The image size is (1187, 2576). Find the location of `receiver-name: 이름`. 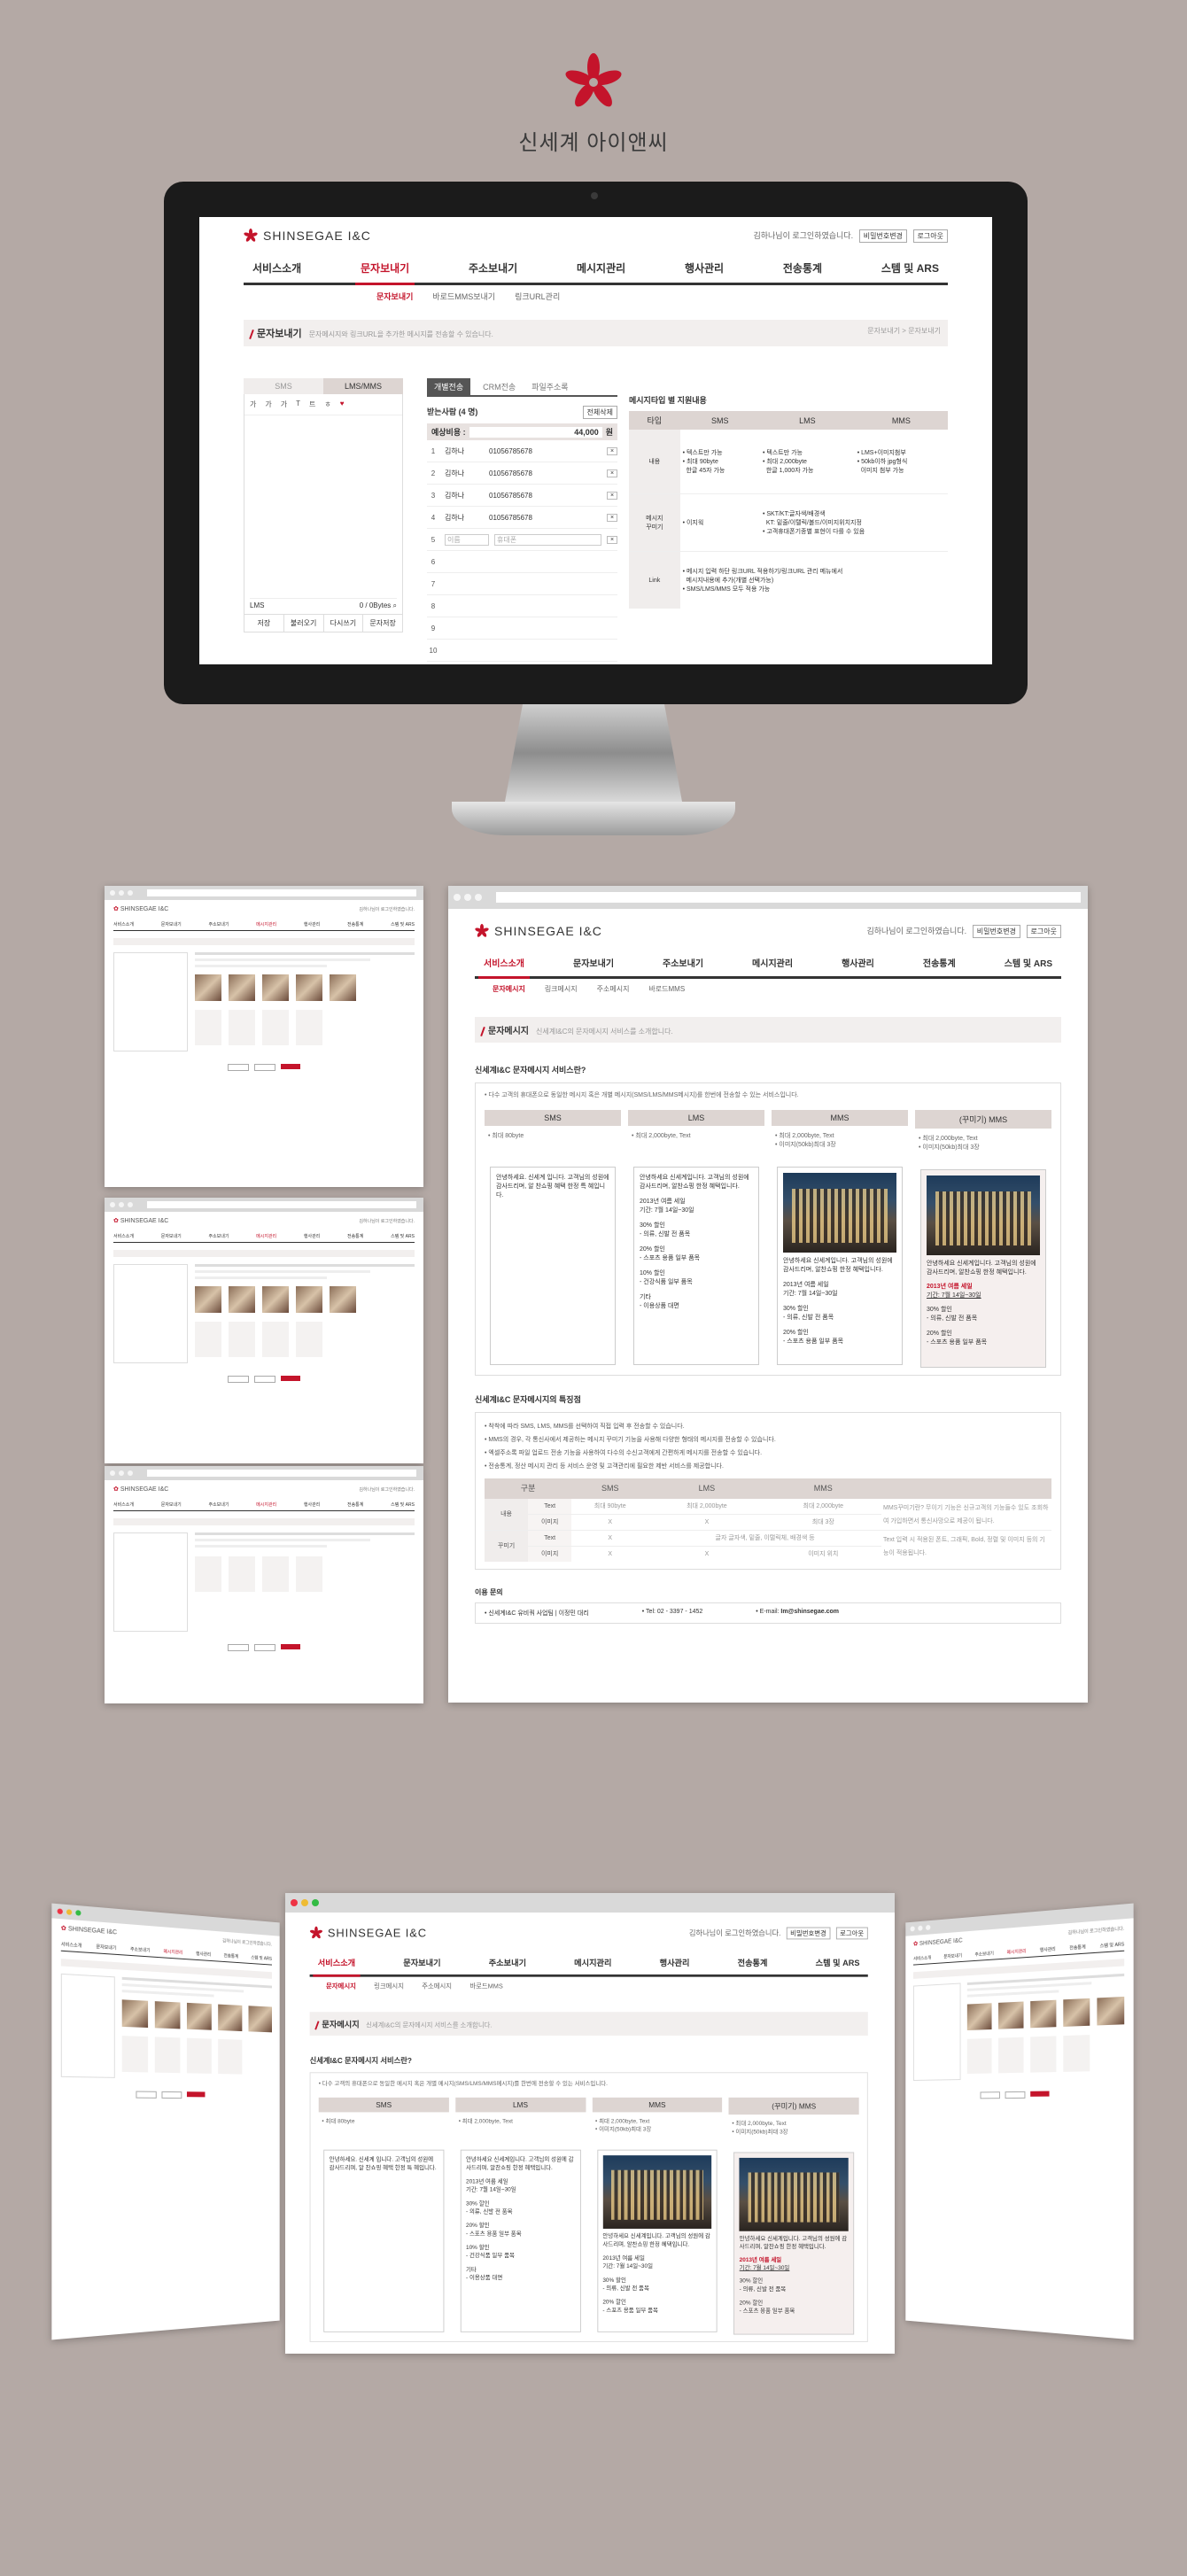

receiver-name: 이름 is located at coordinates (467, 539).